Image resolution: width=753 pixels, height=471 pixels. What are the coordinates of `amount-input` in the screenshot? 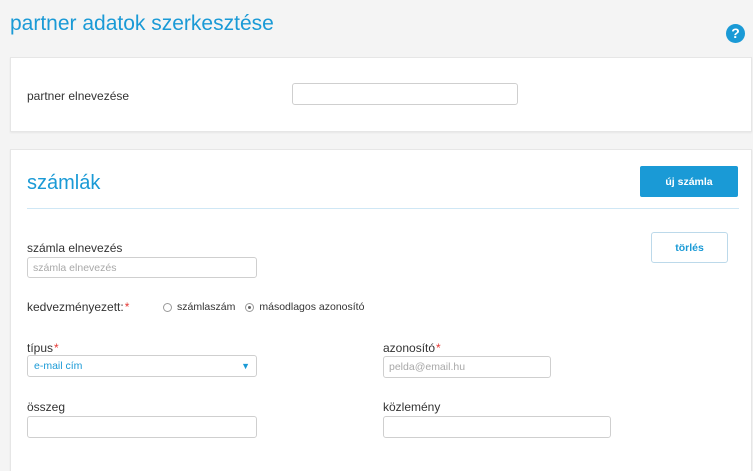 It's located at (142, 427).